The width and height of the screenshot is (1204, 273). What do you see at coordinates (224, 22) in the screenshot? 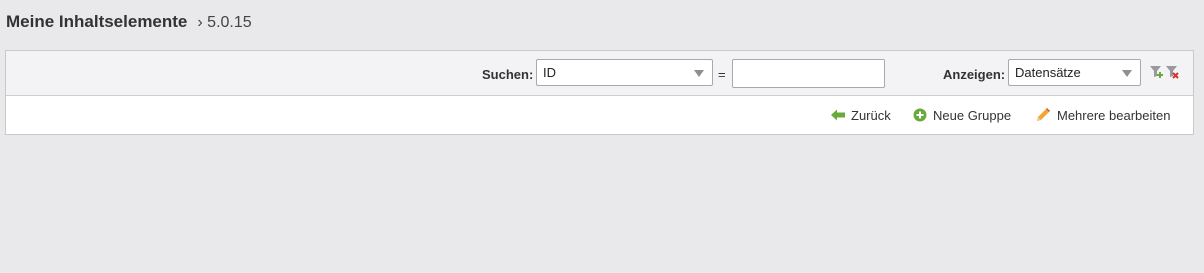
I see `version-breadcrumb: › 5.0.15` at bounding box center [224, 22].